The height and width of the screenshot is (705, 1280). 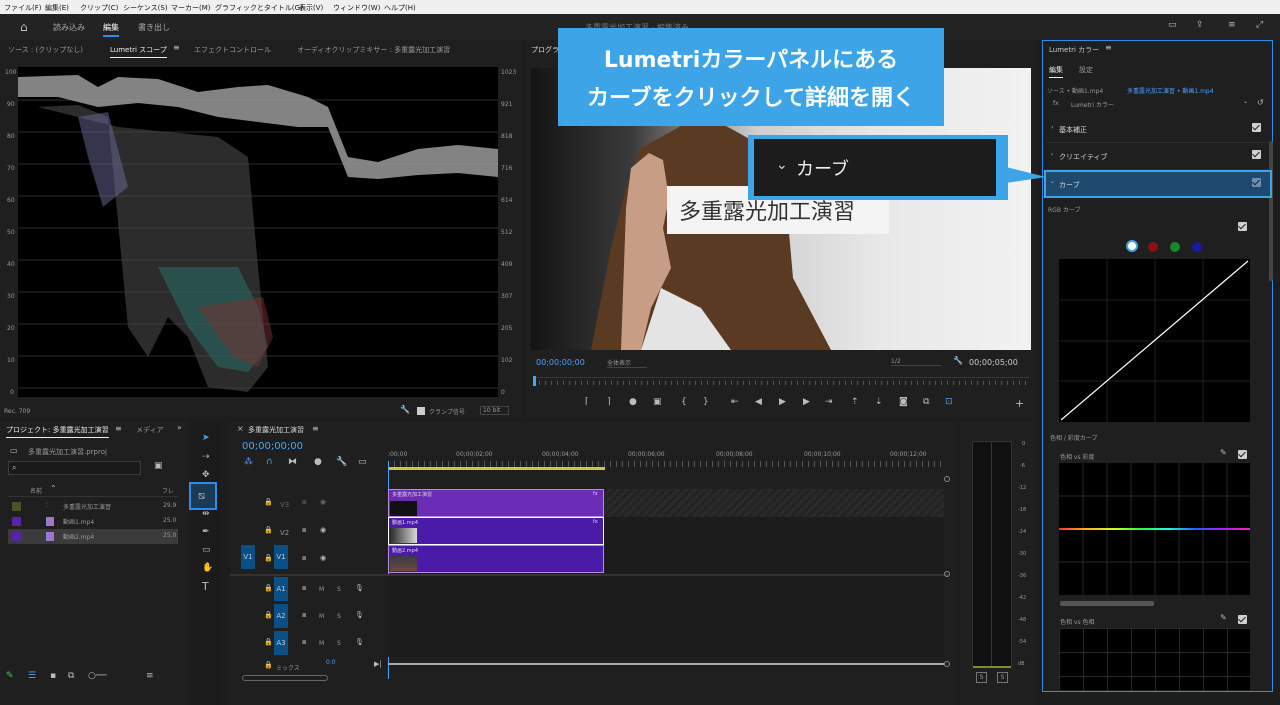 What do you see at coordinates (666, 589) in the screenshot?
I see `track-a1-lane` at bounding box center [666, 589].